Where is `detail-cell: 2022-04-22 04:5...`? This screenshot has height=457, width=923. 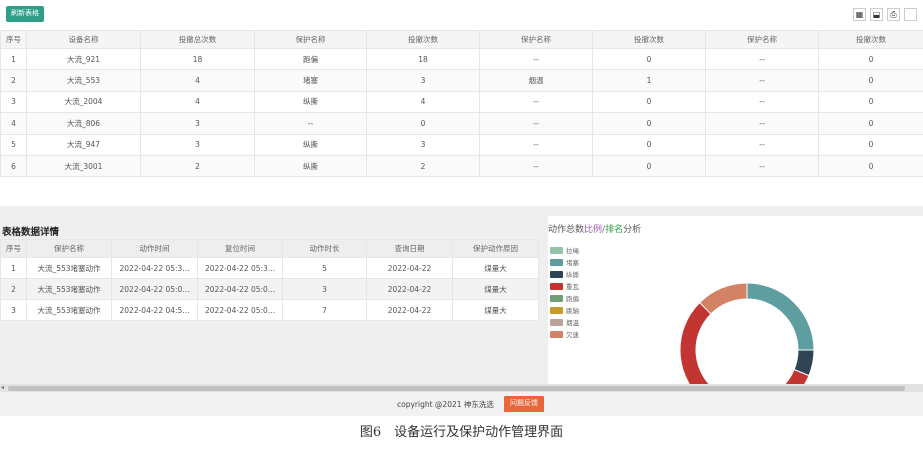
detail-cell: 2022-04-22 04:5... is located at coordinates (154, 310).